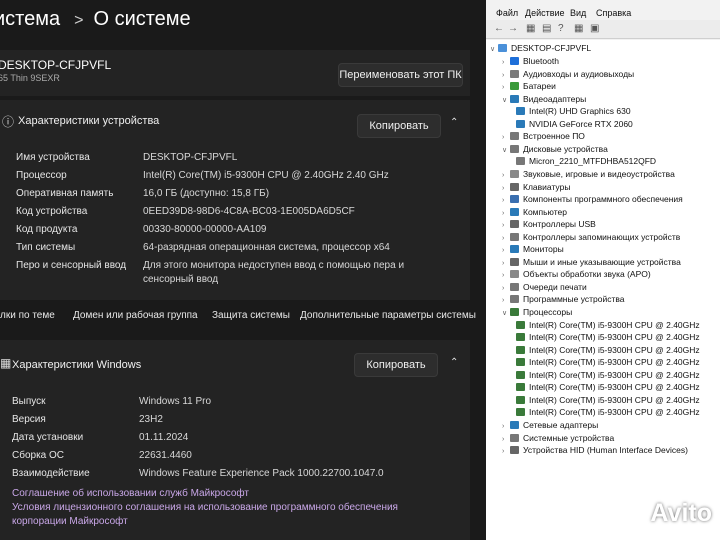  What do you see at coordinates (396, 365) in the screenshot?
I see `windows-specs-copy-button: Копировать` at bounding box center [396, 365].